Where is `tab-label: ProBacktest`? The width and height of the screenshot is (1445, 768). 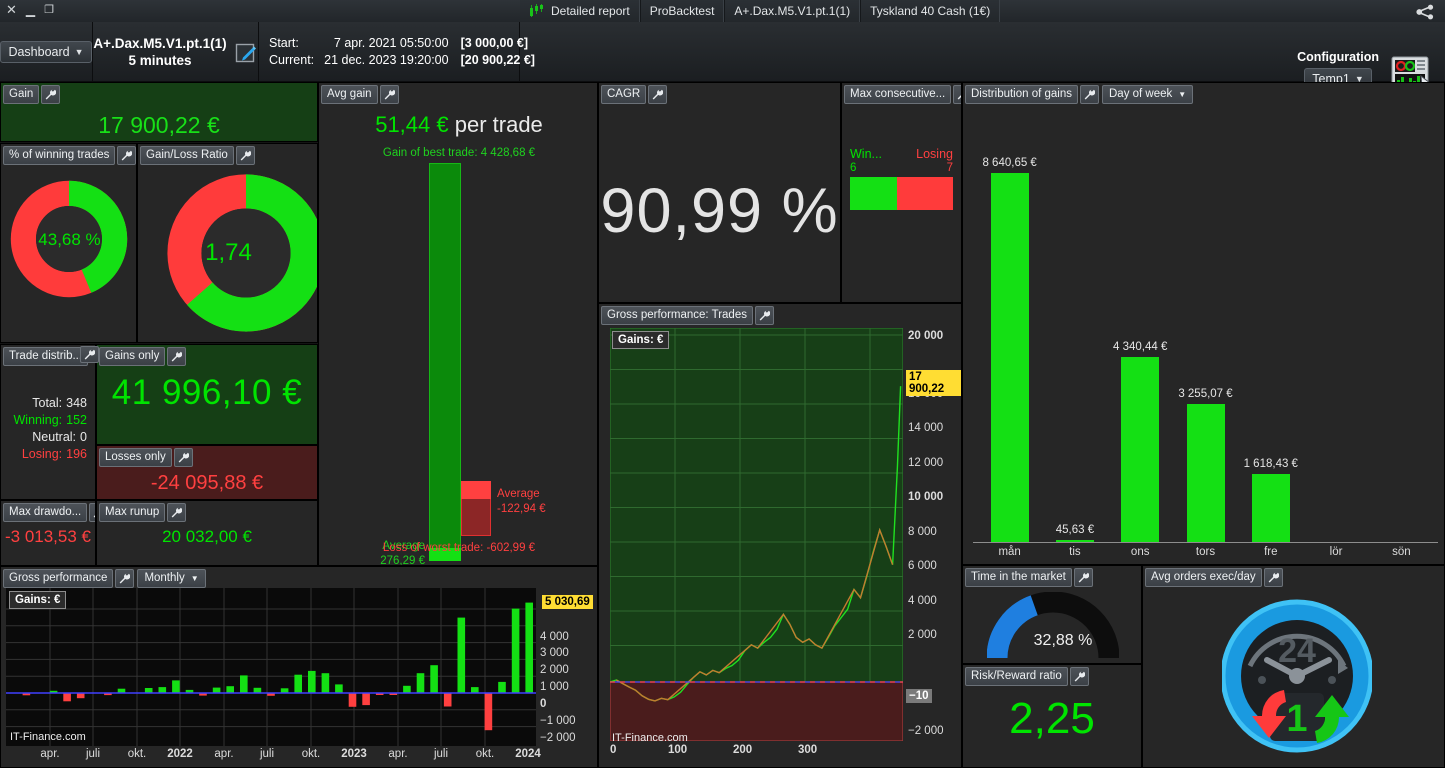 tab-label: ProBacktest is located at coordinates (682, 11).